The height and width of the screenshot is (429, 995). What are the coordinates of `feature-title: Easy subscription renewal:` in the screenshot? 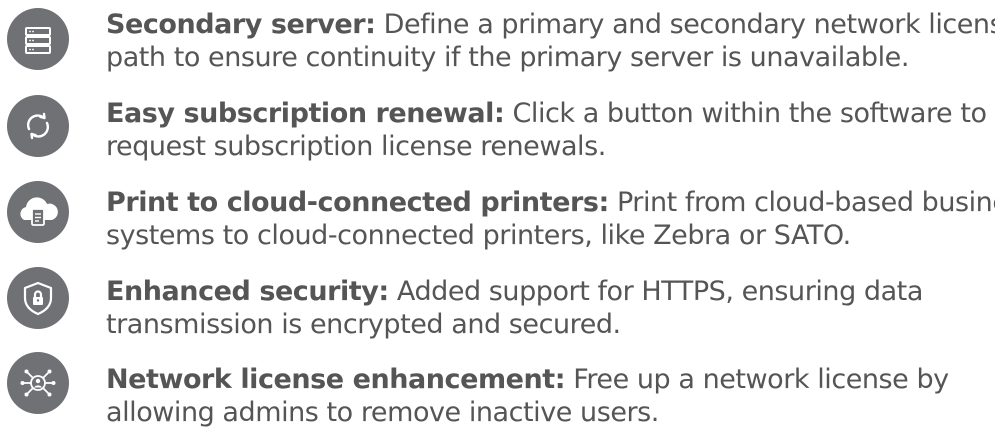 It's located at (305, 113).